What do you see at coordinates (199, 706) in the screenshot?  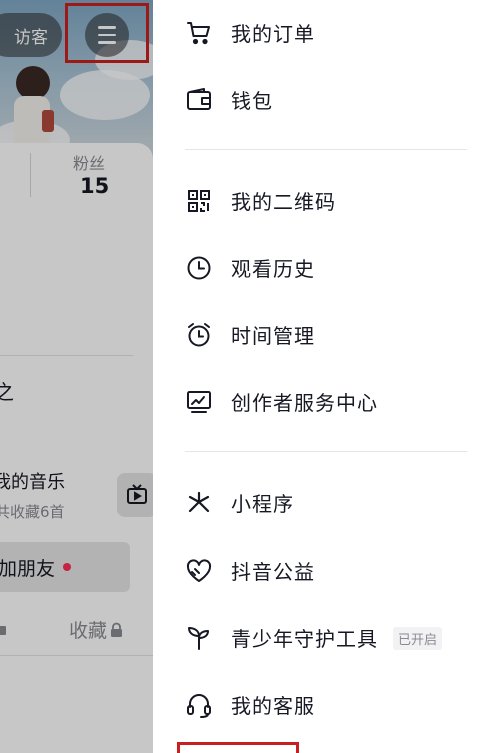 I see `headset-icon` at bounding box center [199, 706].